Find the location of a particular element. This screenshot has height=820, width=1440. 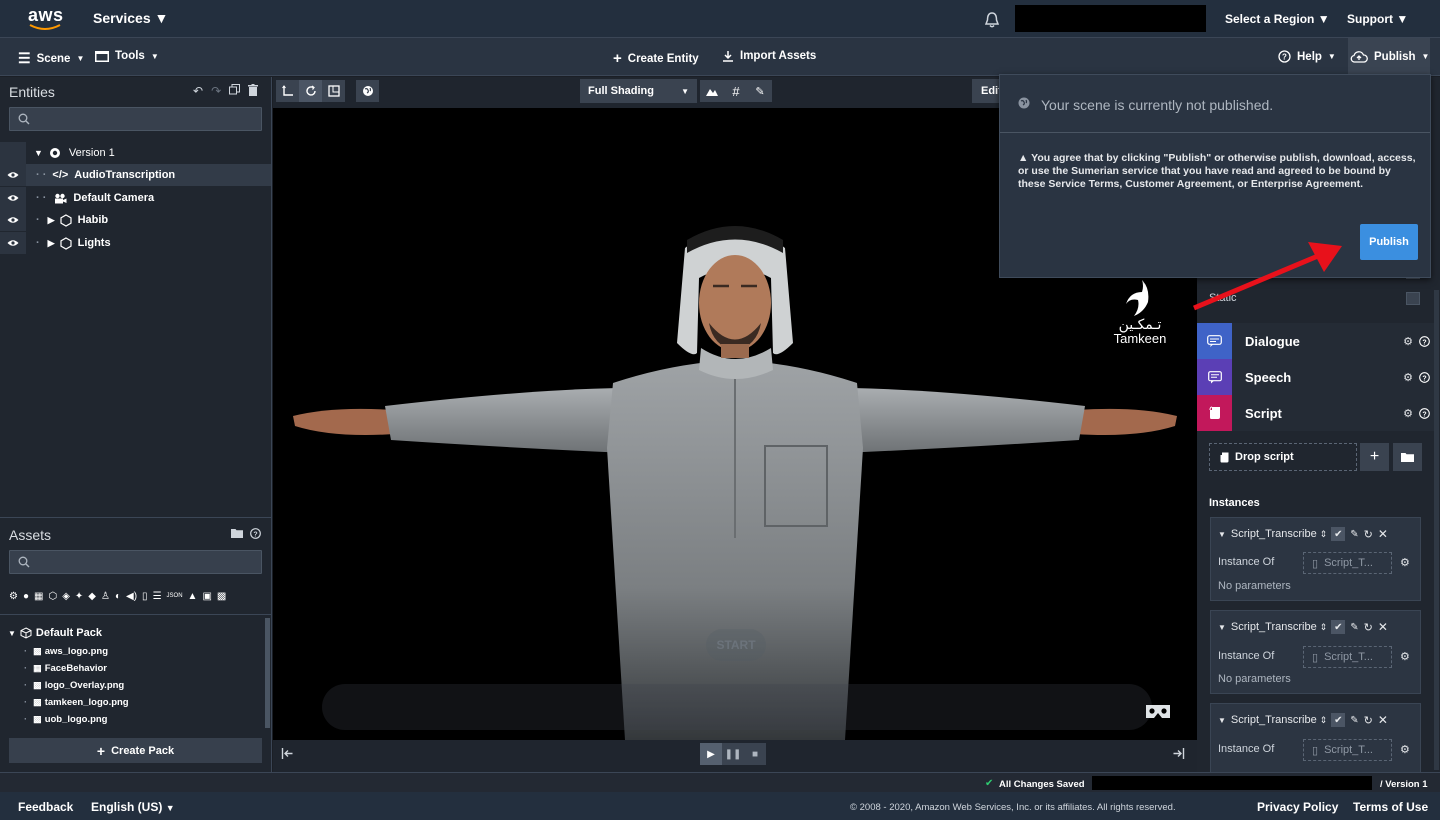

filter-audio-icon: ◀) is located at coordinates (131, 596).